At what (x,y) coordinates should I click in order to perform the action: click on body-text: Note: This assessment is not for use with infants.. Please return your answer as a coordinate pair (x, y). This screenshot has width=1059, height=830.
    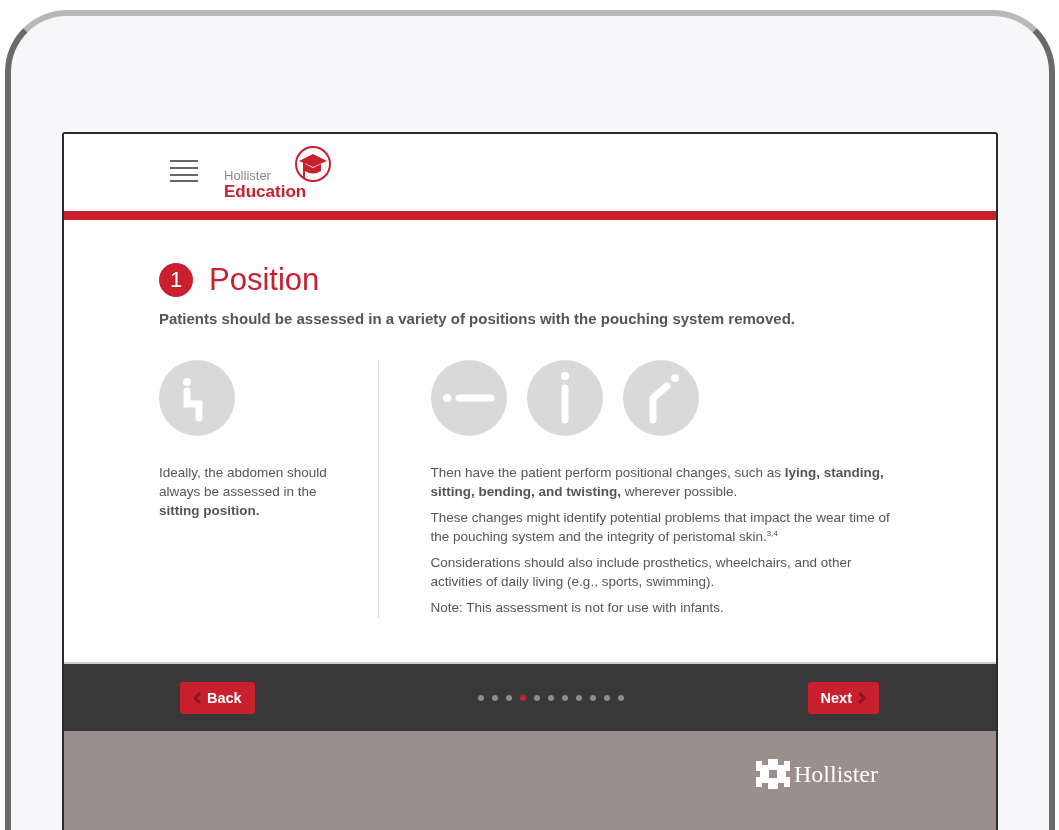
    Looking at the image, I should click on (577, 608).